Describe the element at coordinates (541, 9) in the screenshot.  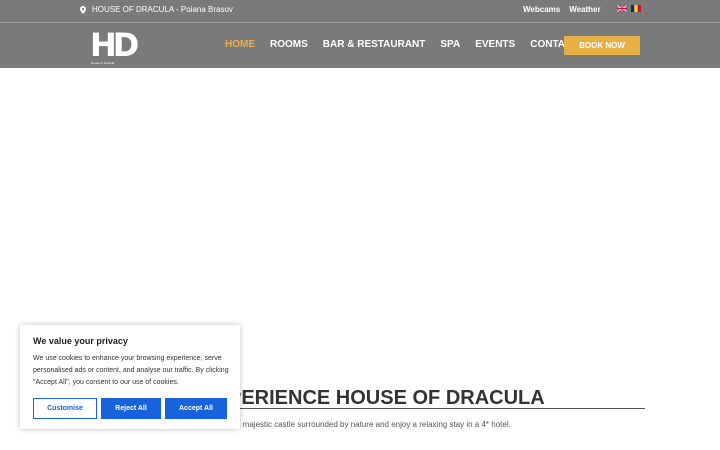
I see `webcams-link: Webcams` at that location.